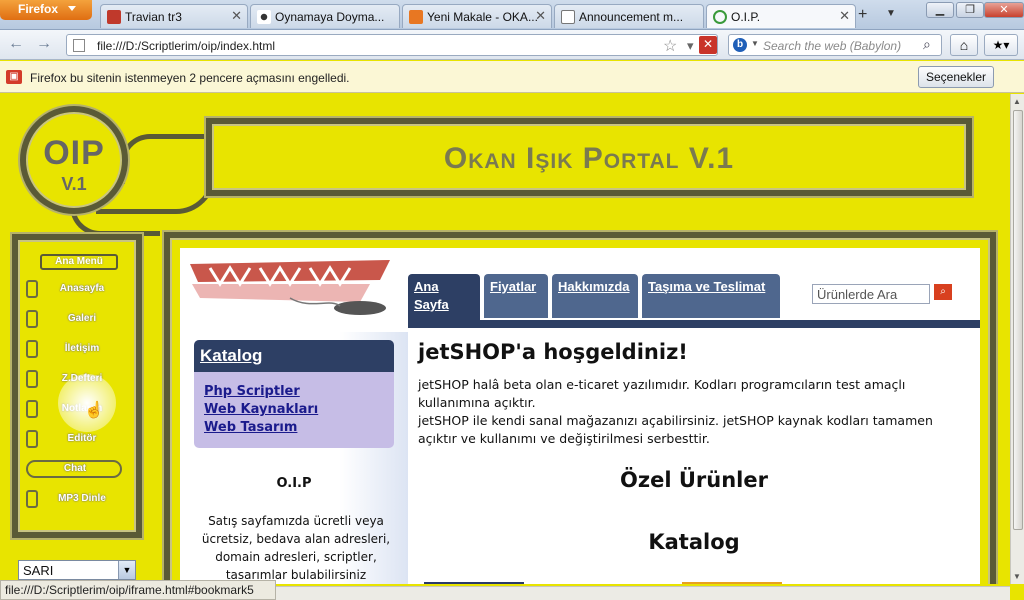  I want to click on menu-item-label: Editör, so click(82, 438).